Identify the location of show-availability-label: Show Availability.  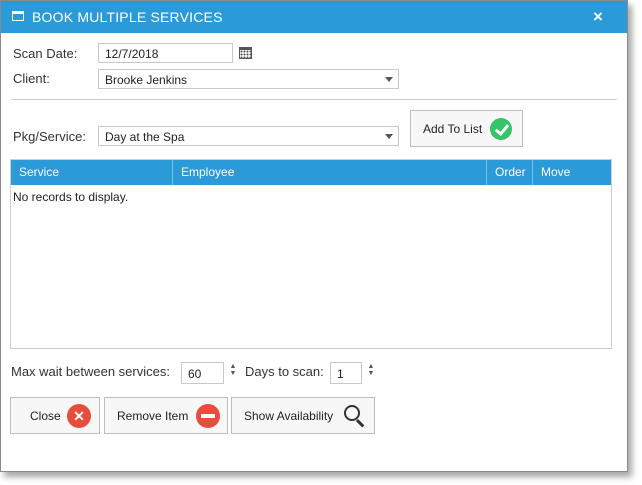
(289, 415).